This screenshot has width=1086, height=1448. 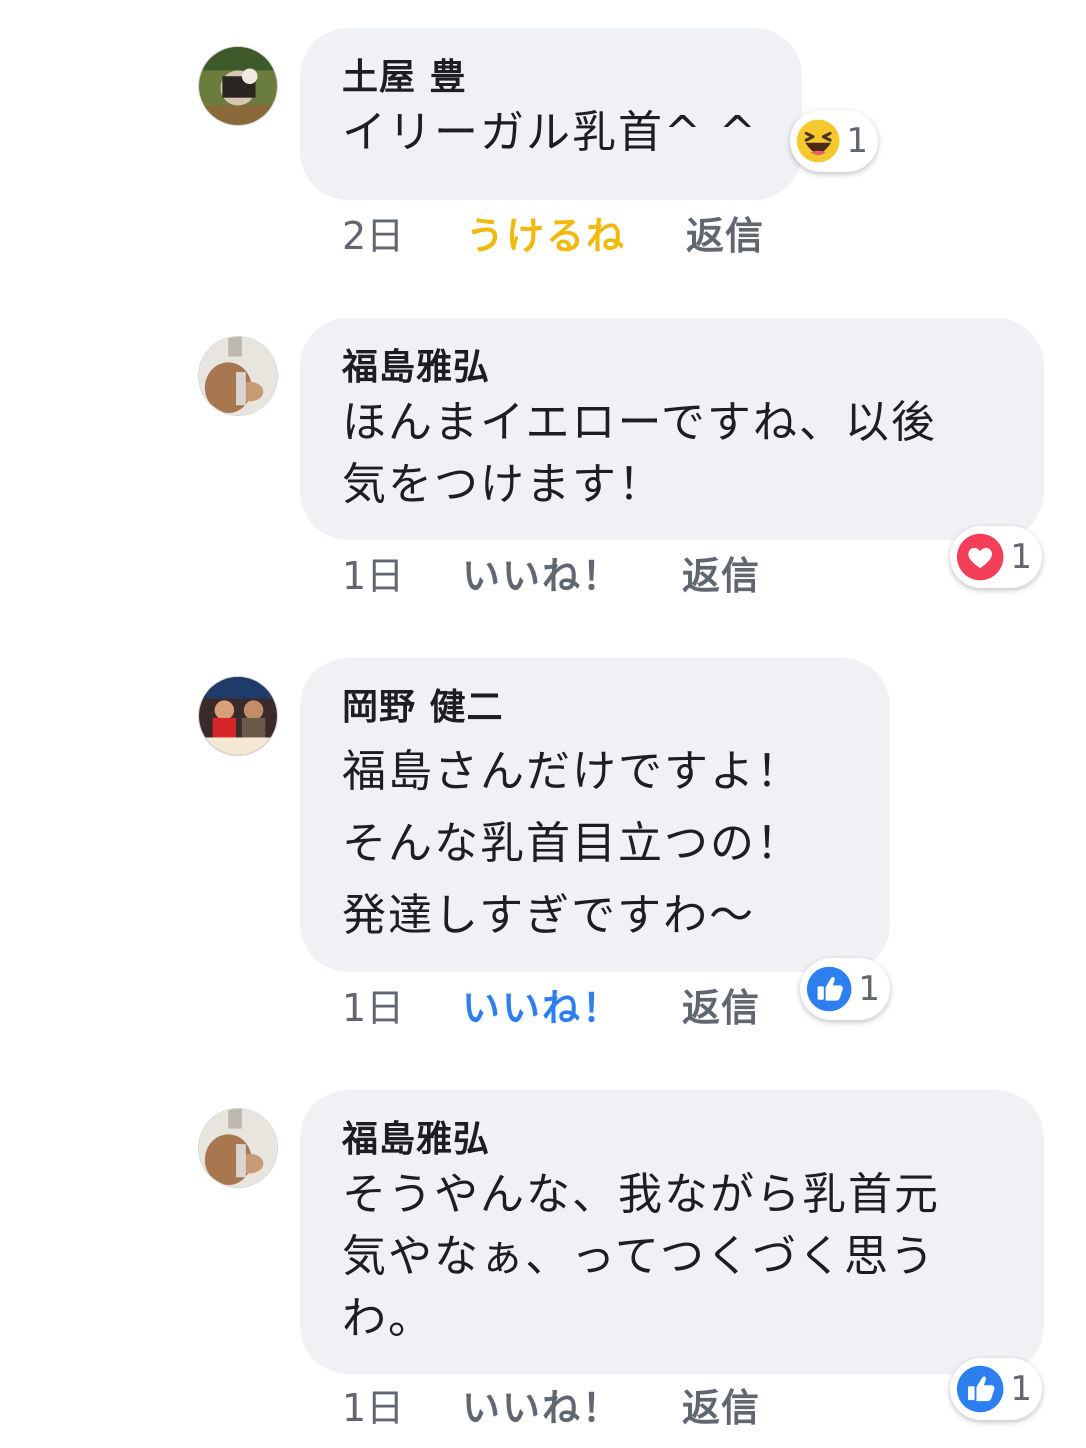 I want to click on like-button: うけるね, so click(x=546, y=236).